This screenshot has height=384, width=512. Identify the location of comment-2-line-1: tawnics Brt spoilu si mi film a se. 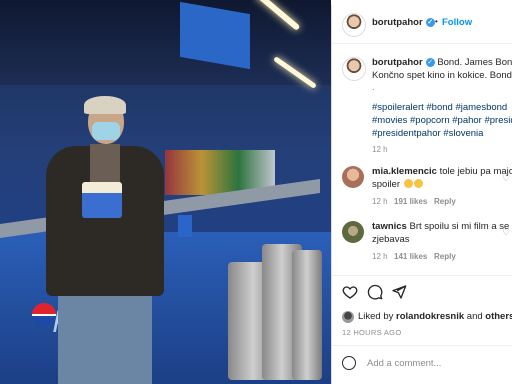
(440, 226).